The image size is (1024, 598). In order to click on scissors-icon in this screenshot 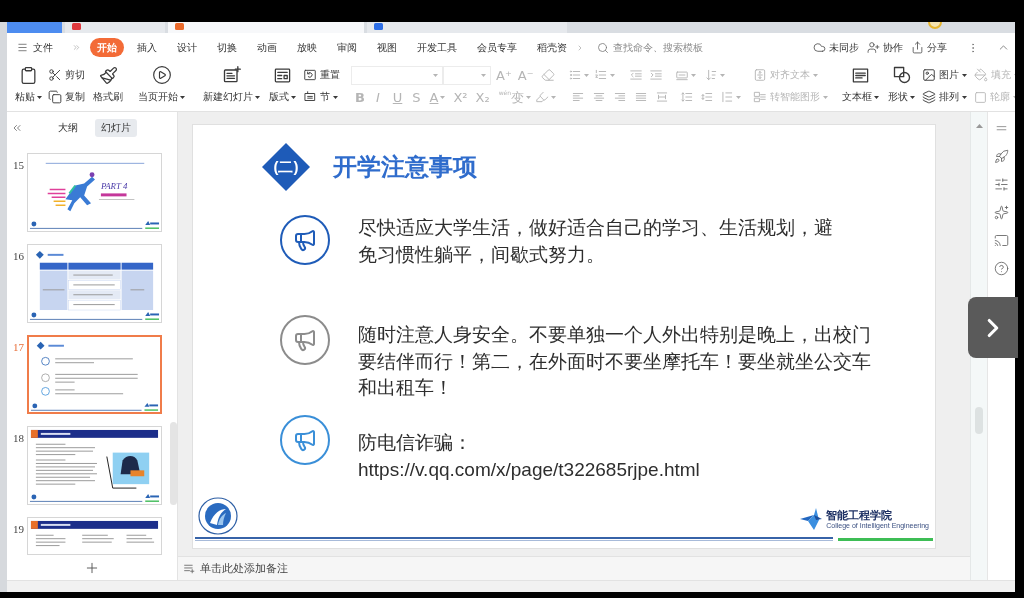, I will do `click(55, 75)`.